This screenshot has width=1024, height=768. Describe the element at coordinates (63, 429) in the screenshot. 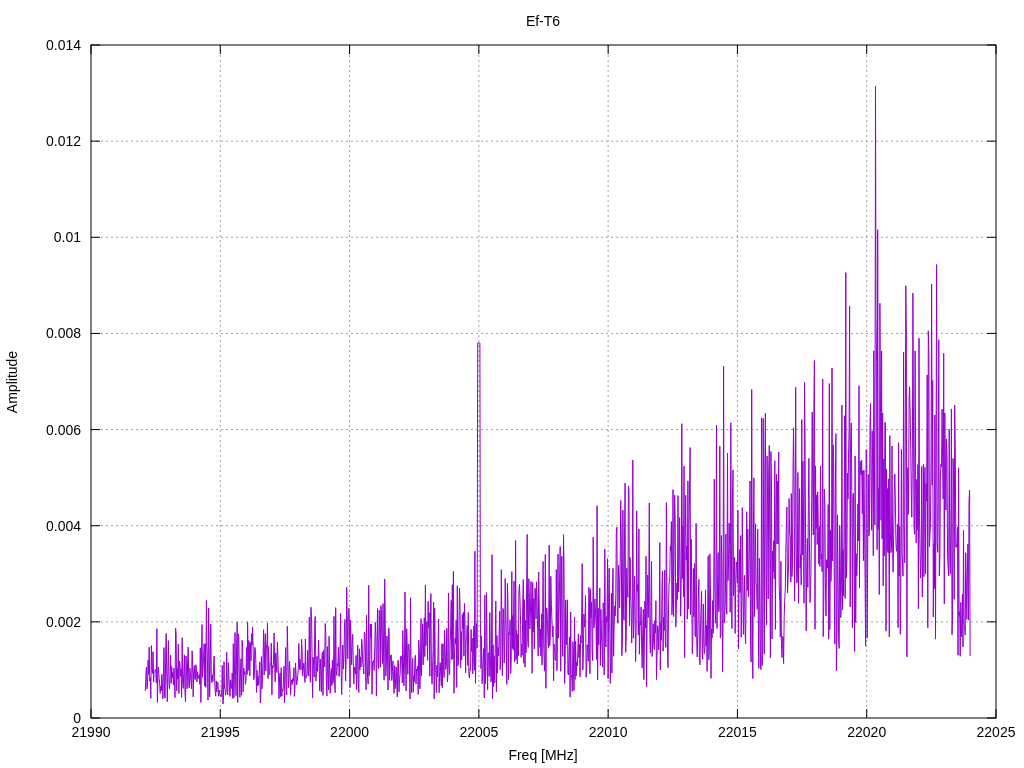

I see `tick-label: 0.006` at that location.